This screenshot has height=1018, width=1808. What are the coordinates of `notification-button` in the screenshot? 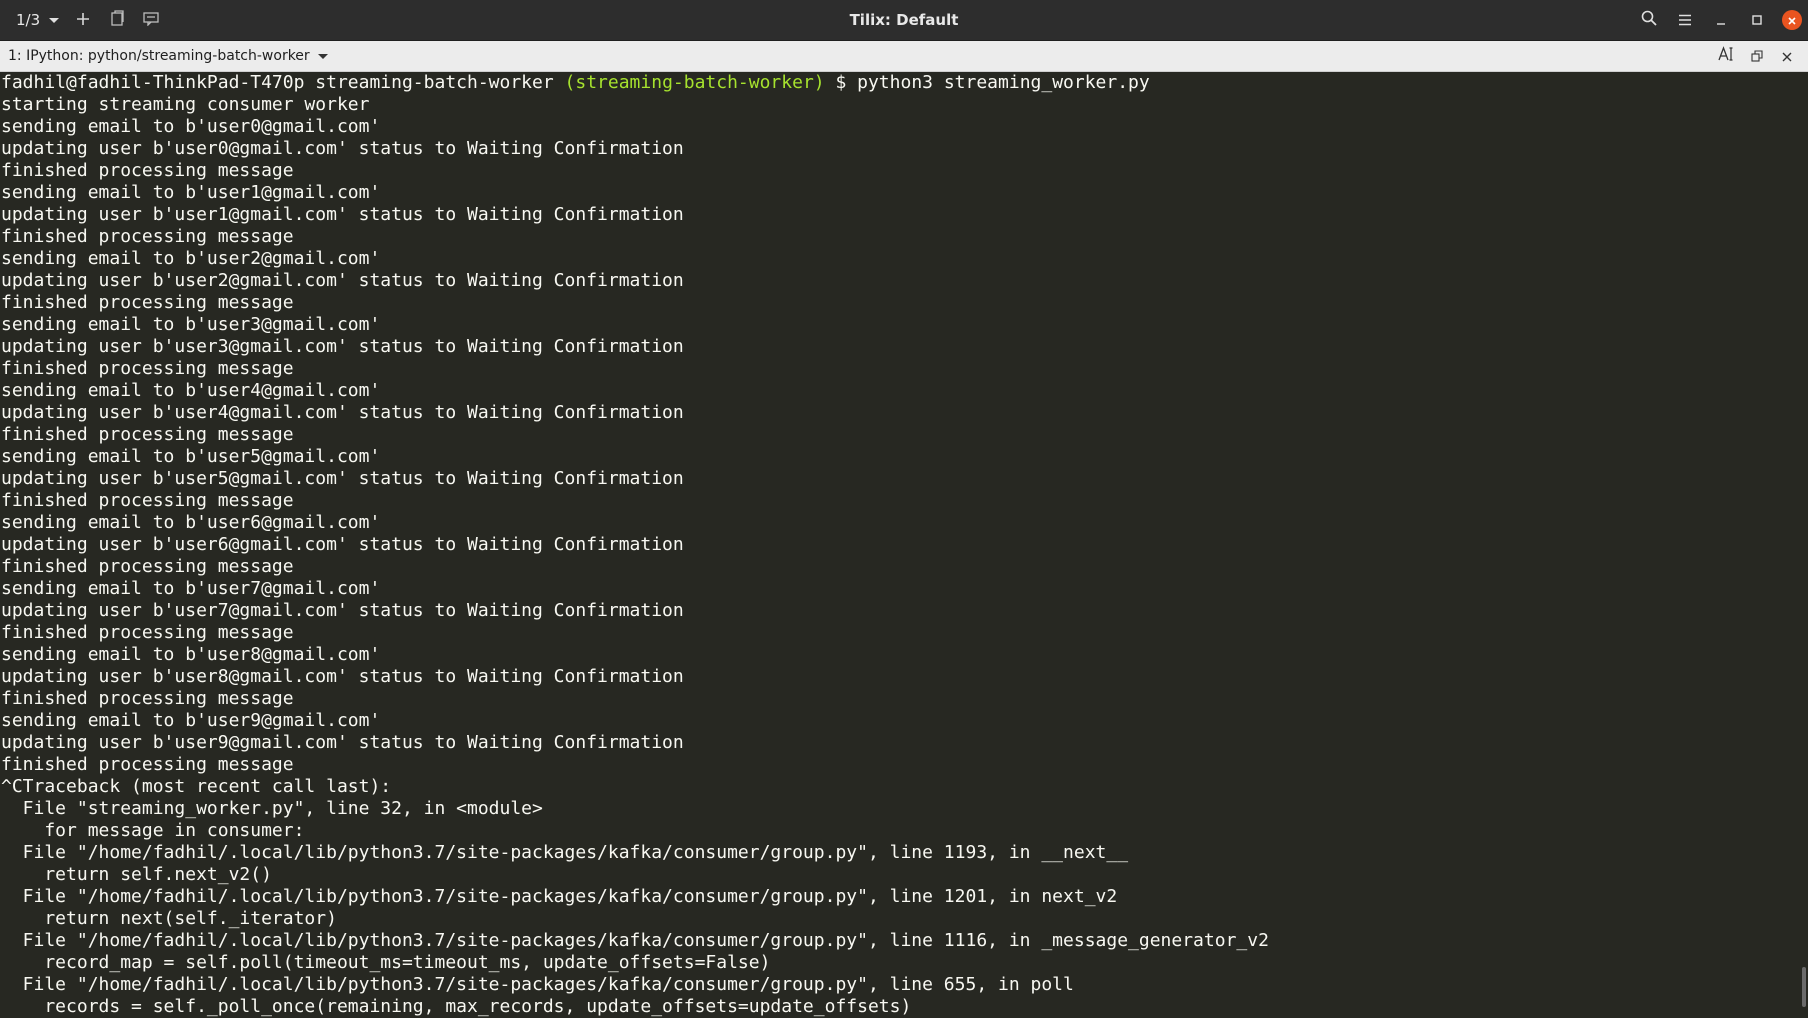 It's located at (151, 20).